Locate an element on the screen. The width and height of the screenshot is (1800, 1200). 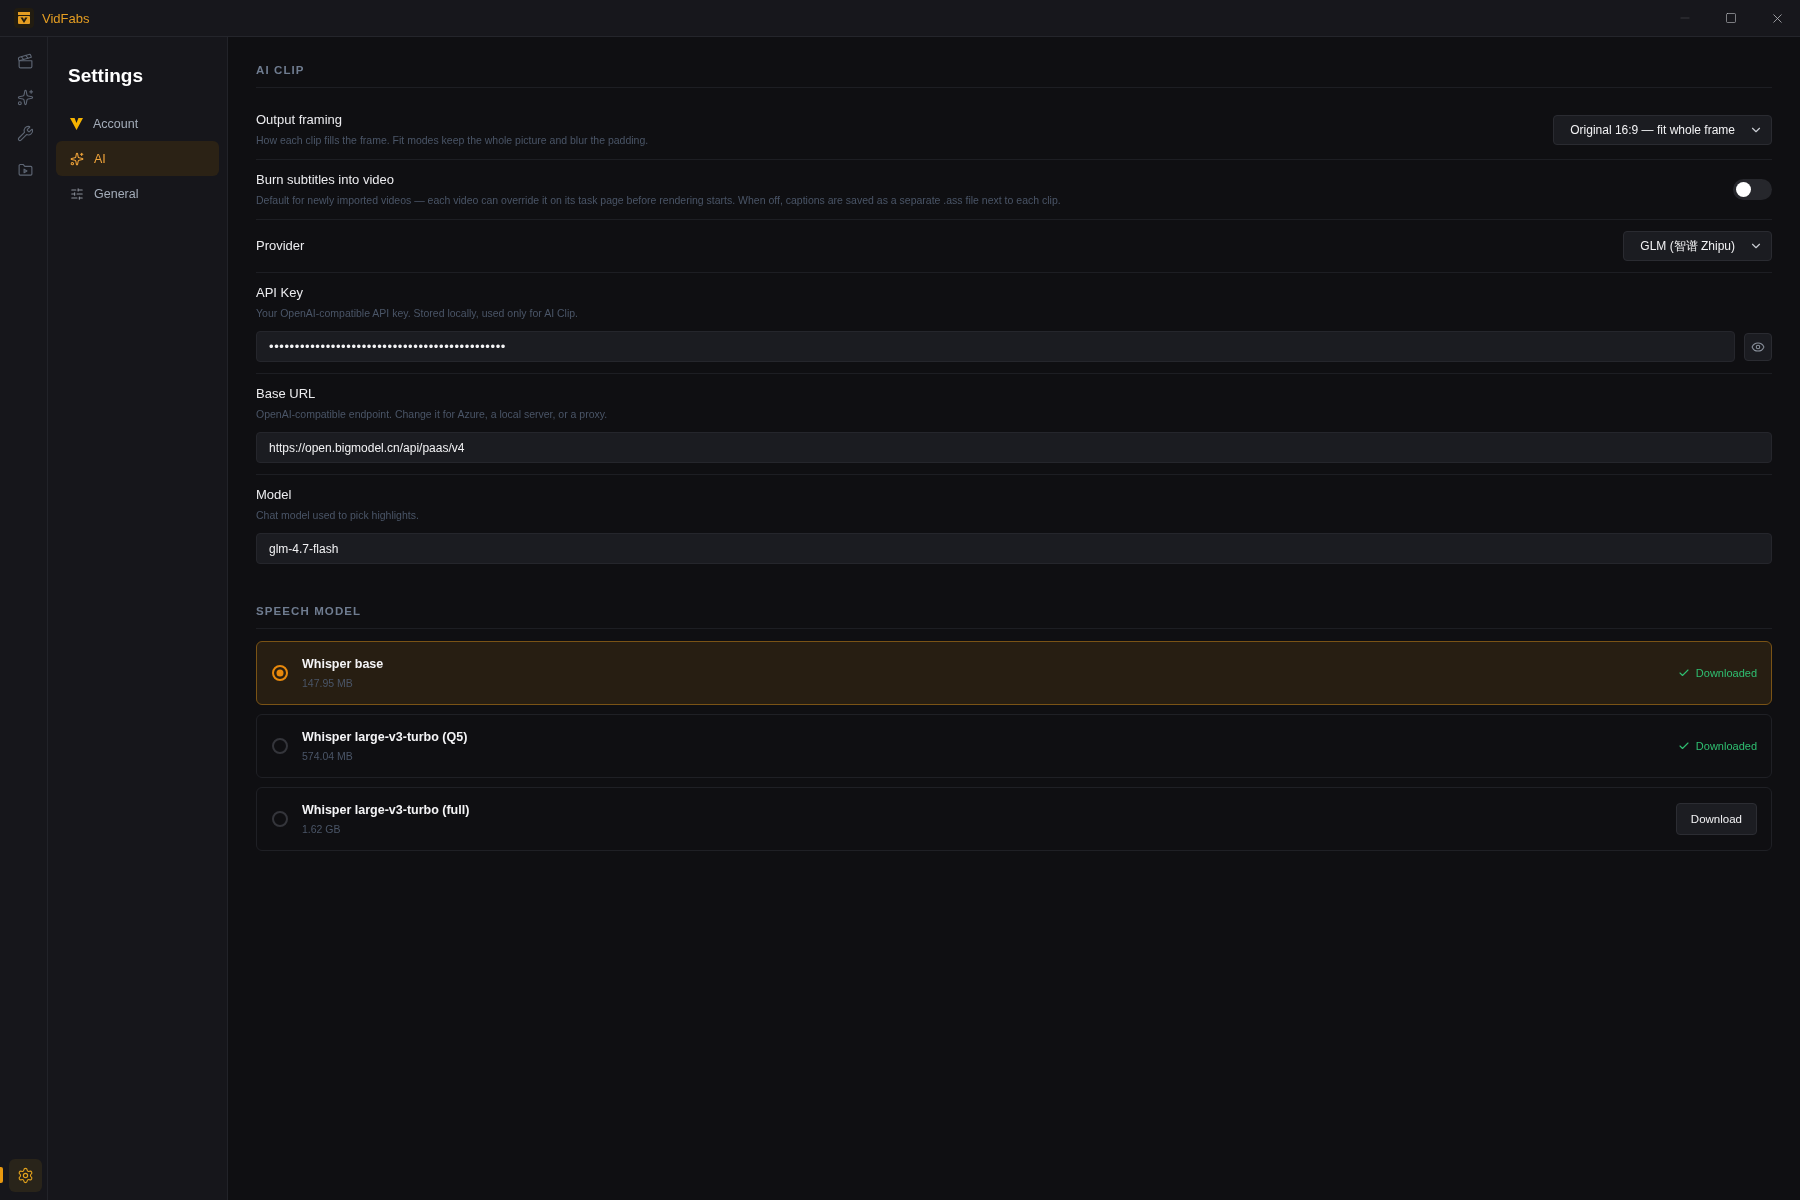
dropdown-select: Original 16:9 — fit whole frame is located at coordinates (1662, 129).